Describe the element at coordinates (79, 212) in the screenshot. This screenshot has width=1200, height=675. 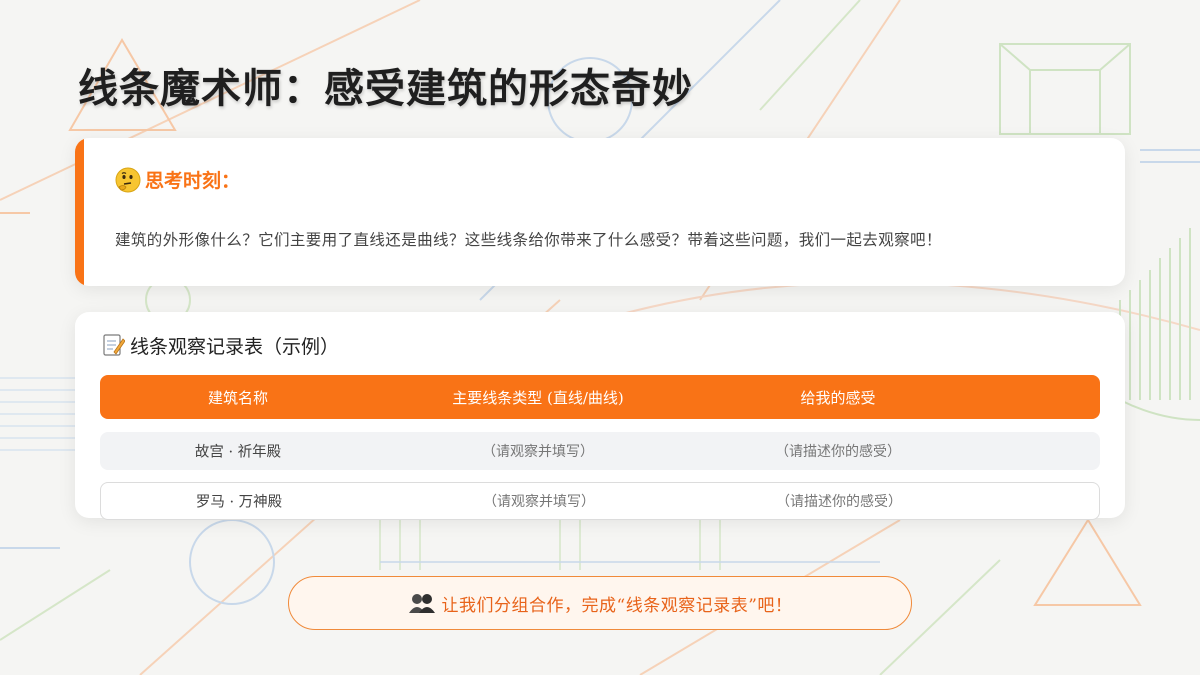
I see `accent-bar` at that location.